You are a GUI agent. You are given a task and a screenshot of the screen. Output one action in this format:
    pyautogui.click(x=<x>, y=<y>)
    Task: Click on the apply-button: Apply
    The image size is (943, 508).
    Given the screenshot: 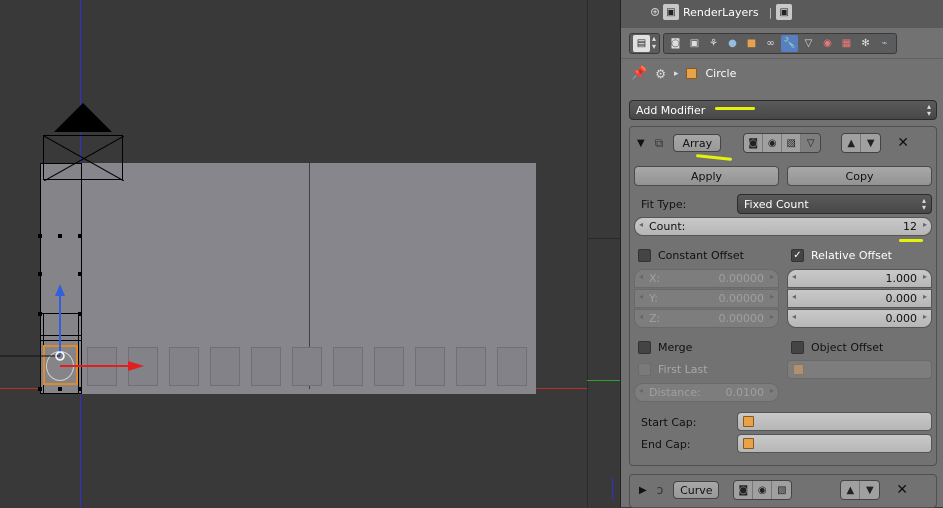 What is the action you would take?
    pyautogui.click(x=706, y=176)
    